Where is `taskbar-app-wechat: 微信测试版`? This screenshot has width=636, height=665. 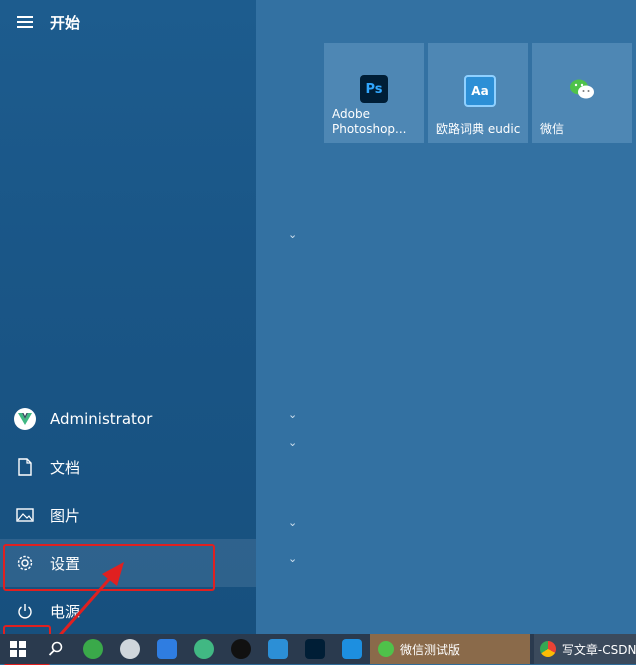 taskbar-app-wechat: 微信测试版 is located at coordinates (450, 649).